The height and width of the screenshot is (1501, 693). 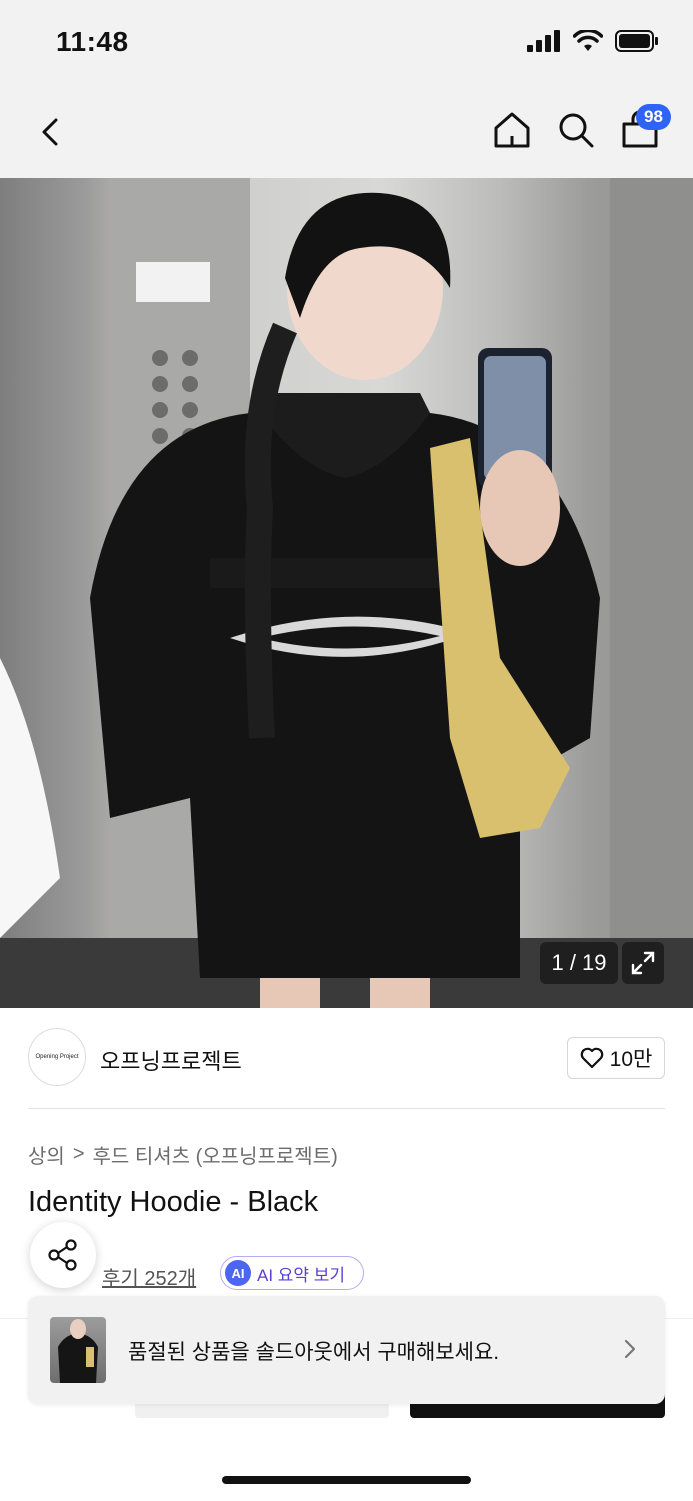 I want to click on brand-logo: Opening Project, so click(x=57, y=1057).